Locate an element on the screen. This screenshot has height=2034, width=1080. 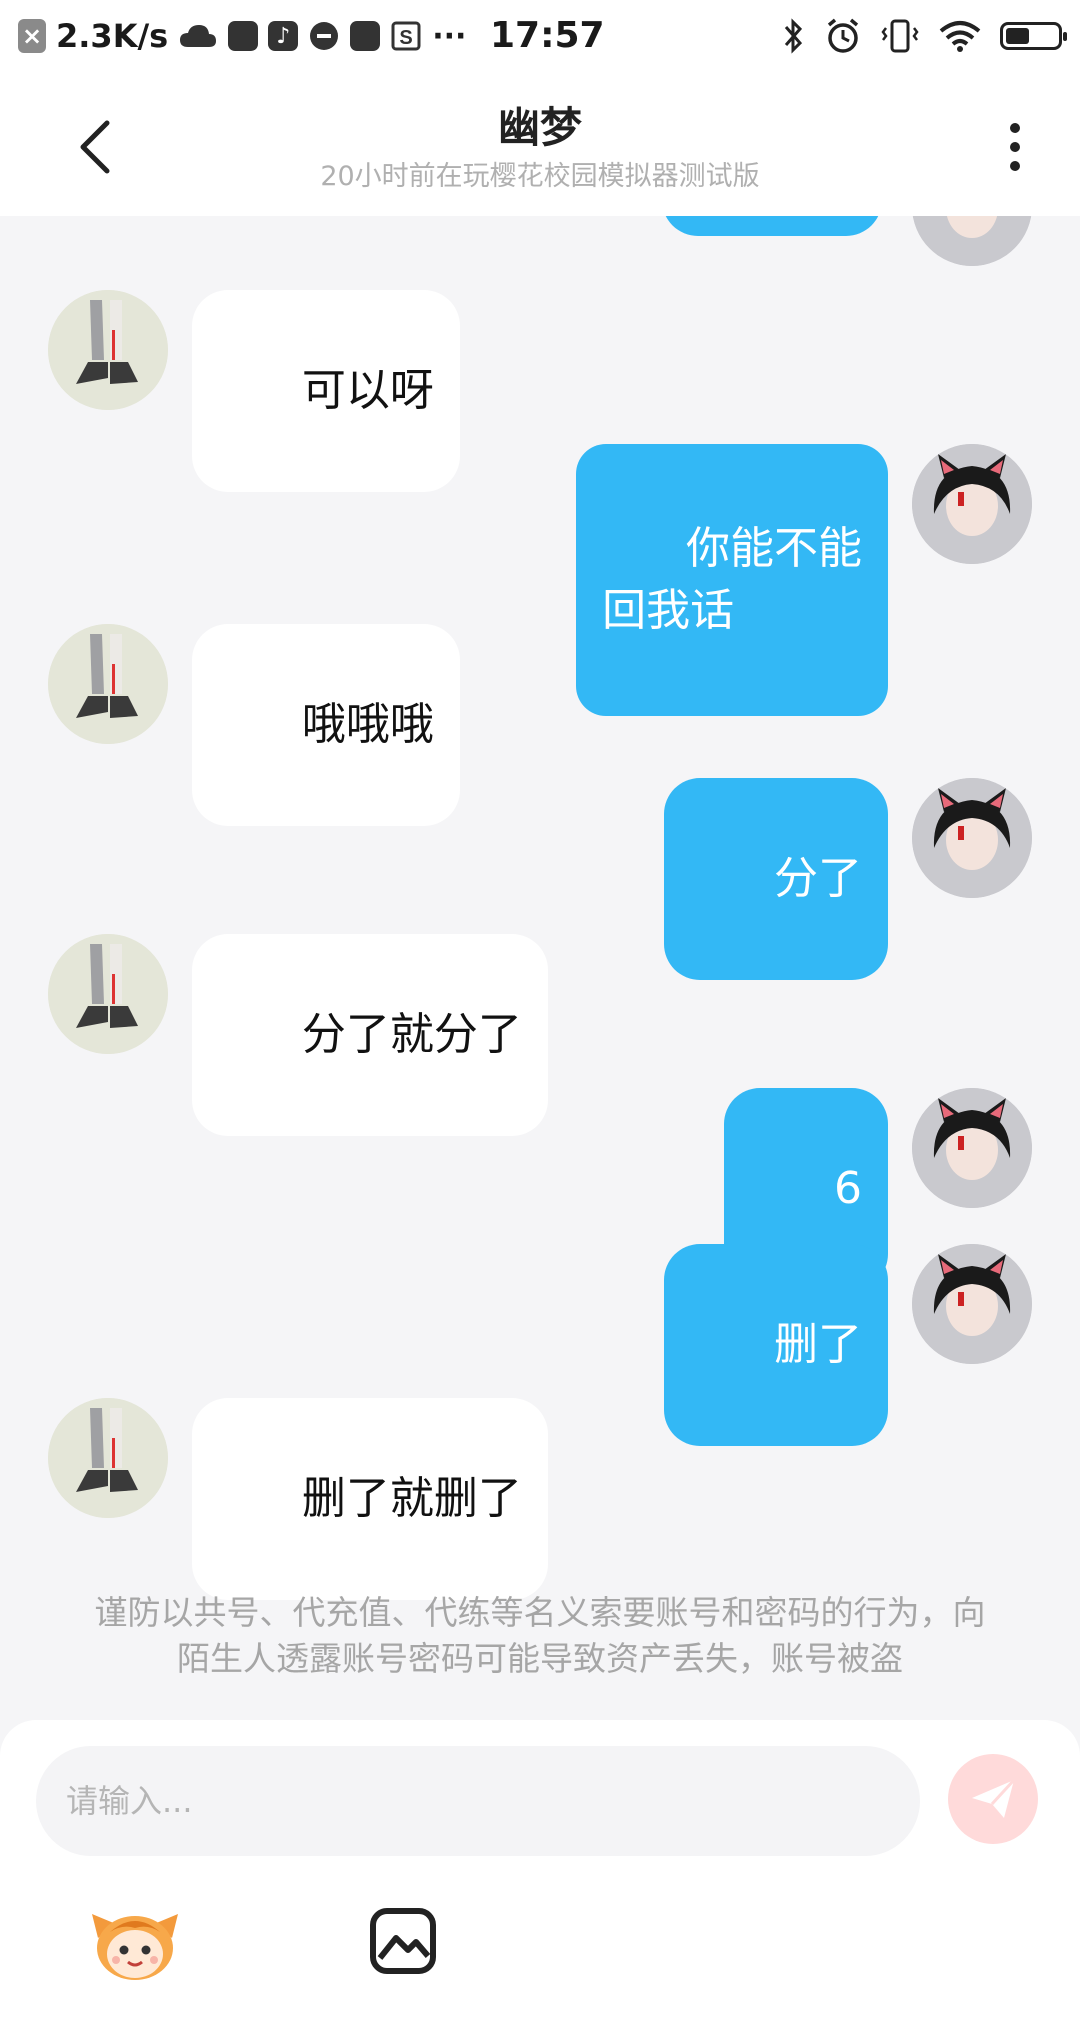
send-button is located at coordinates (993, 1799).